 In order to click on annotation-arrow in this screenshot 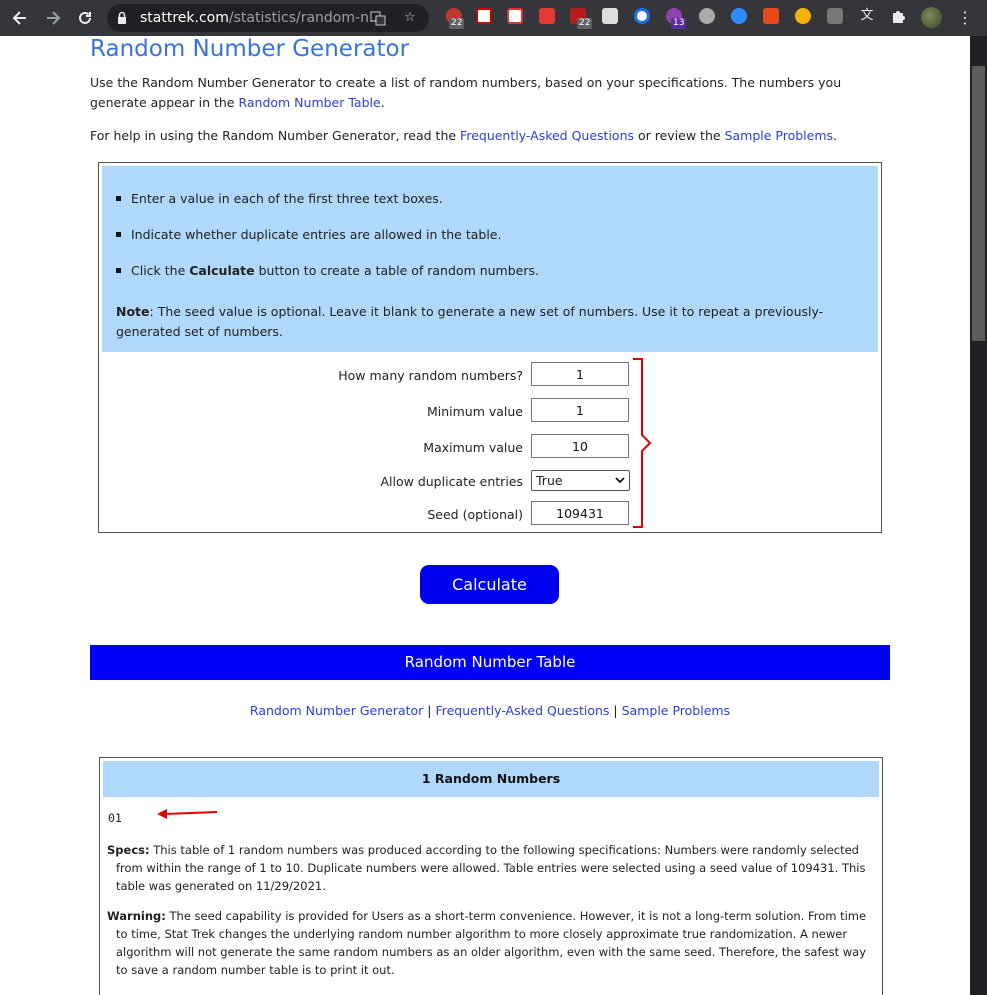, I will do `click(187, 814)`.